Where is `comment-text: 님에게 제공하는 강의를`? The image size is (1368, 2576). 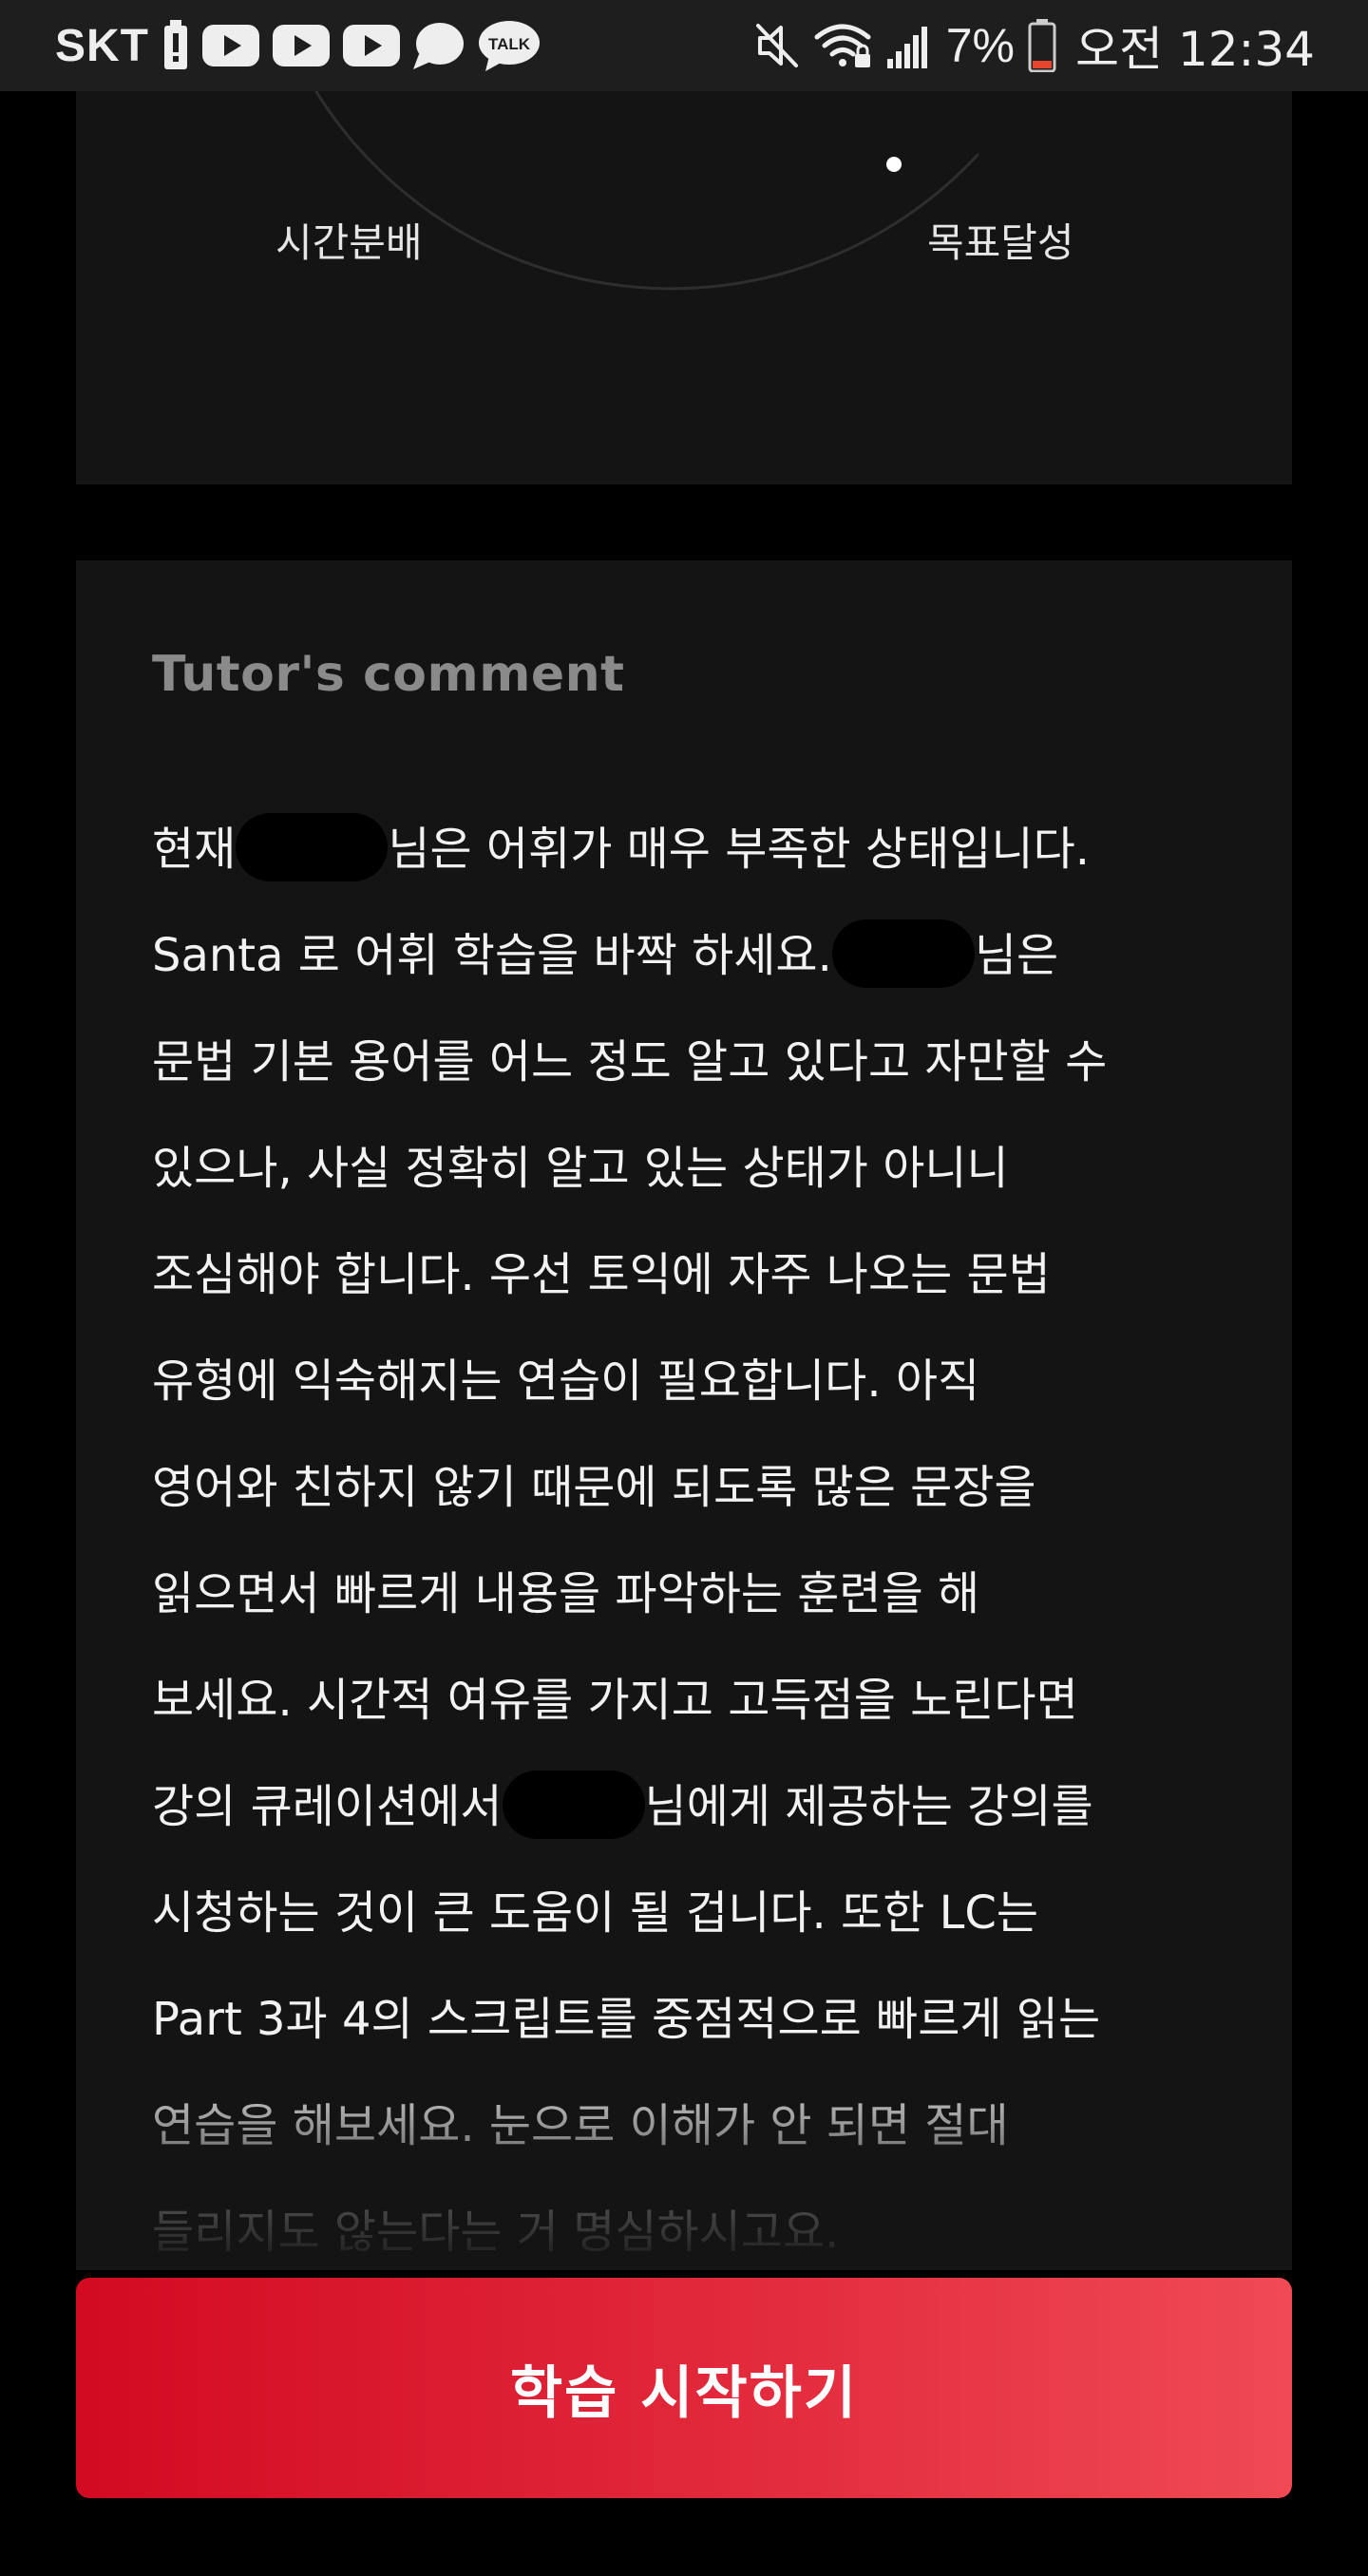
comment-text: 님에게 제공하는 강의를 is located at coordinates (868, 1806).